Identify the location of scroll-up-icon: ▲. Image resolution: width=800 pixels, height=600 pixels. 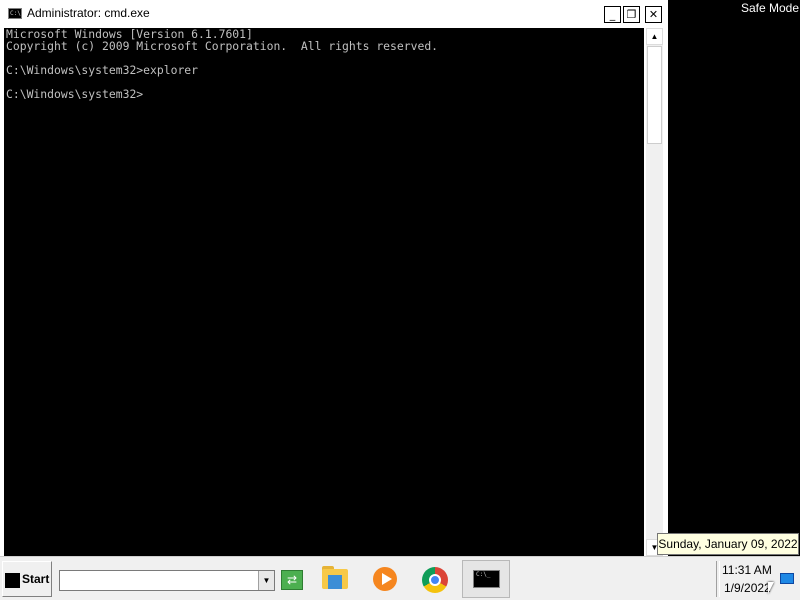
(654, 36).